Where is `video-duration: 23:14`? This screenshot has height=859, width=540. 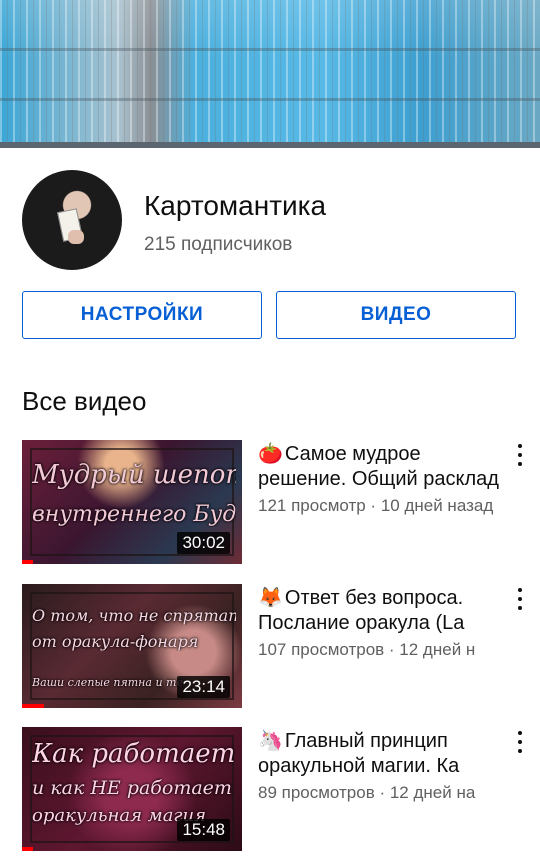 video-duration: 23:14 is located at coordinates (203, 687).